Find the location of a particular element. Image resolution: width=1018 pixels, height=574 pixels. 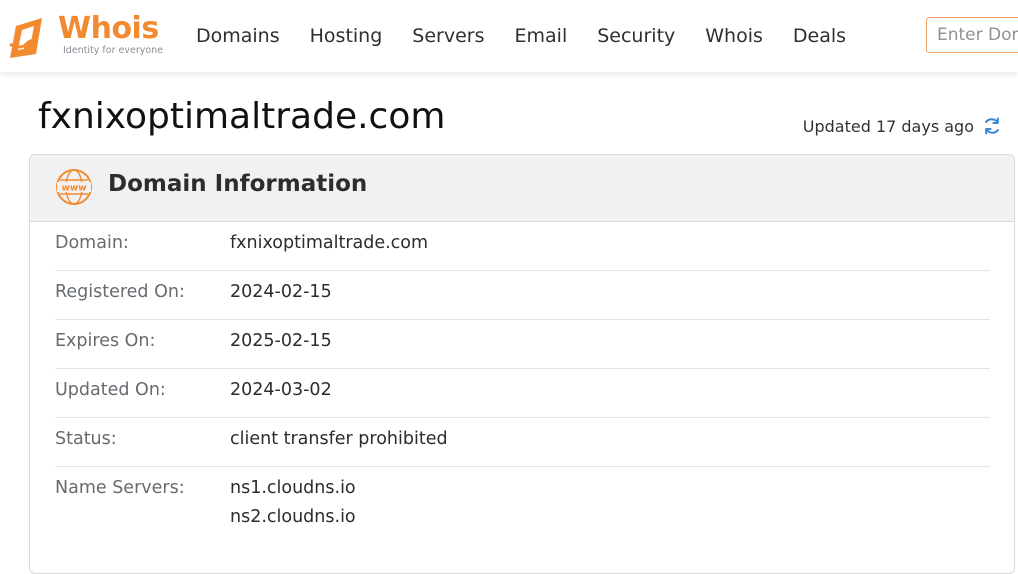

table-row: Domain: fxnixoptimaltrade.com is located at coordinates (522, 246).